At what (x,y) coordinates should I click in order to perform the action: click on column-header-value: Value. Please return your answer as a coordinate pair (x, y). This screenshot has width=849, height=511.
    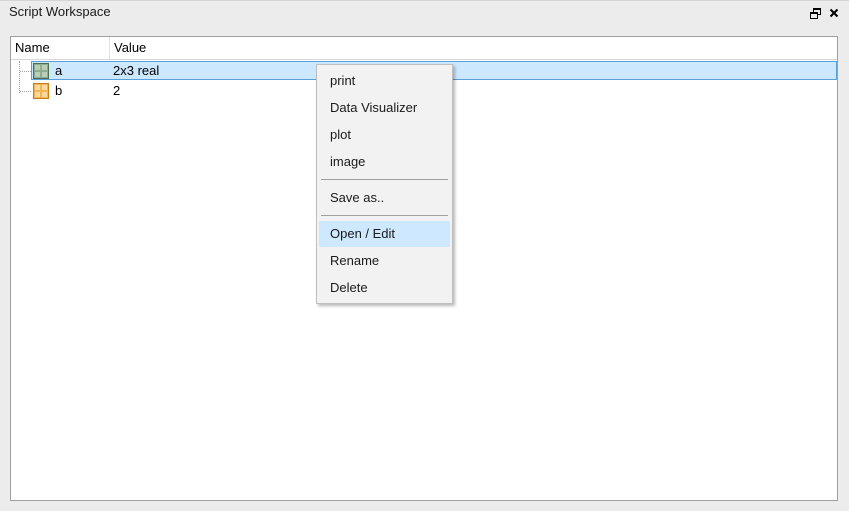
    Looking at the image, I should click on (128, 48).